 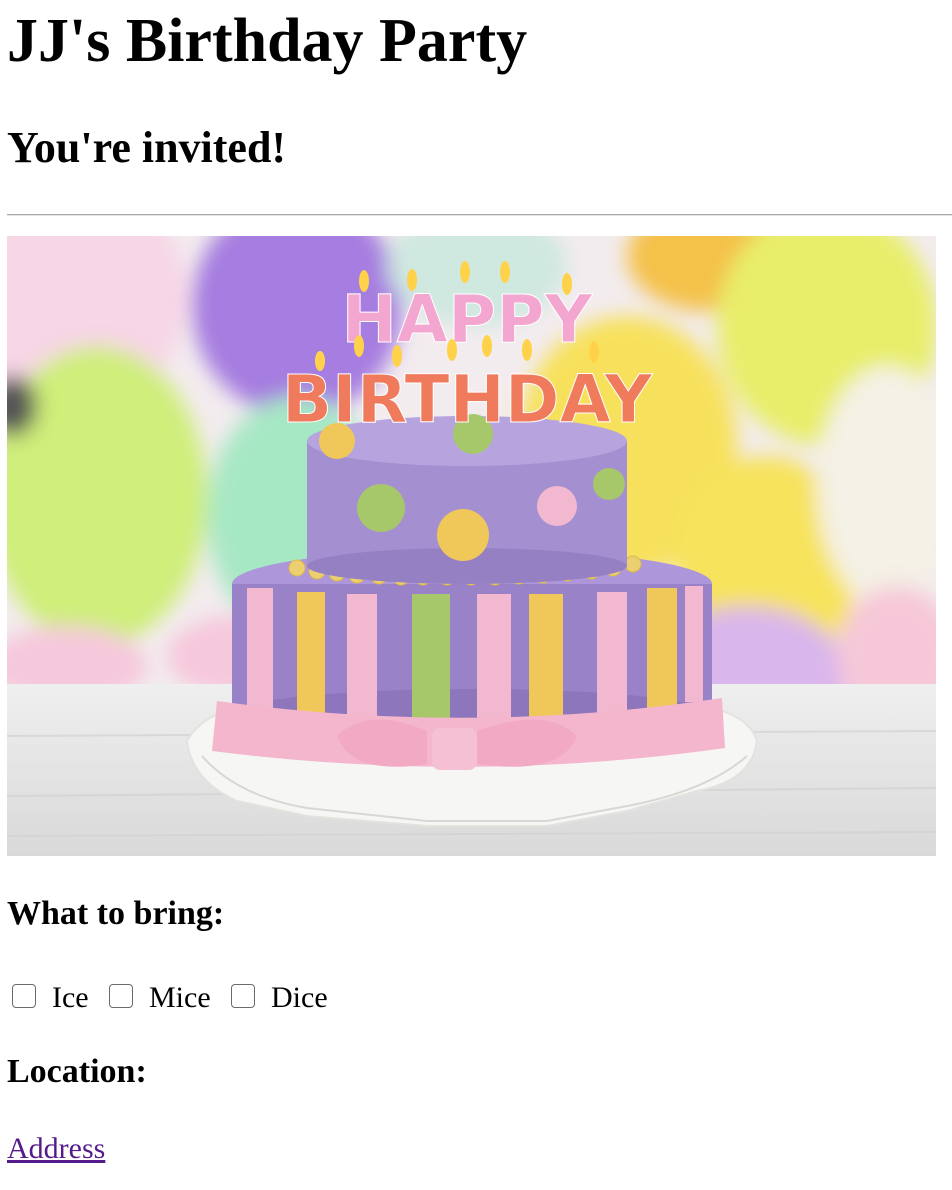 What do you see at coordinates (56, 1149) in the screenshot?
I see `address-link: Address` at bounding box center [56, 1149].